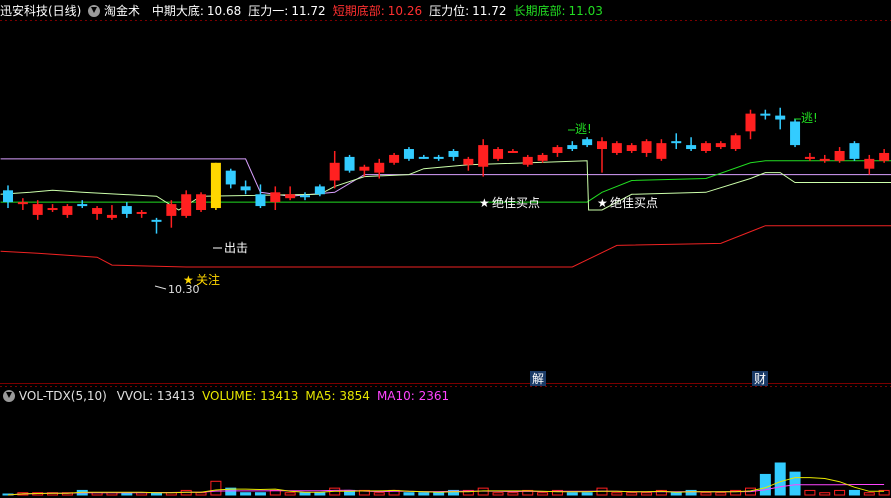  What do you see at coordinates (445, 177) in the screenshot?
I see `resistance-line` at bounding box center [445, 177].